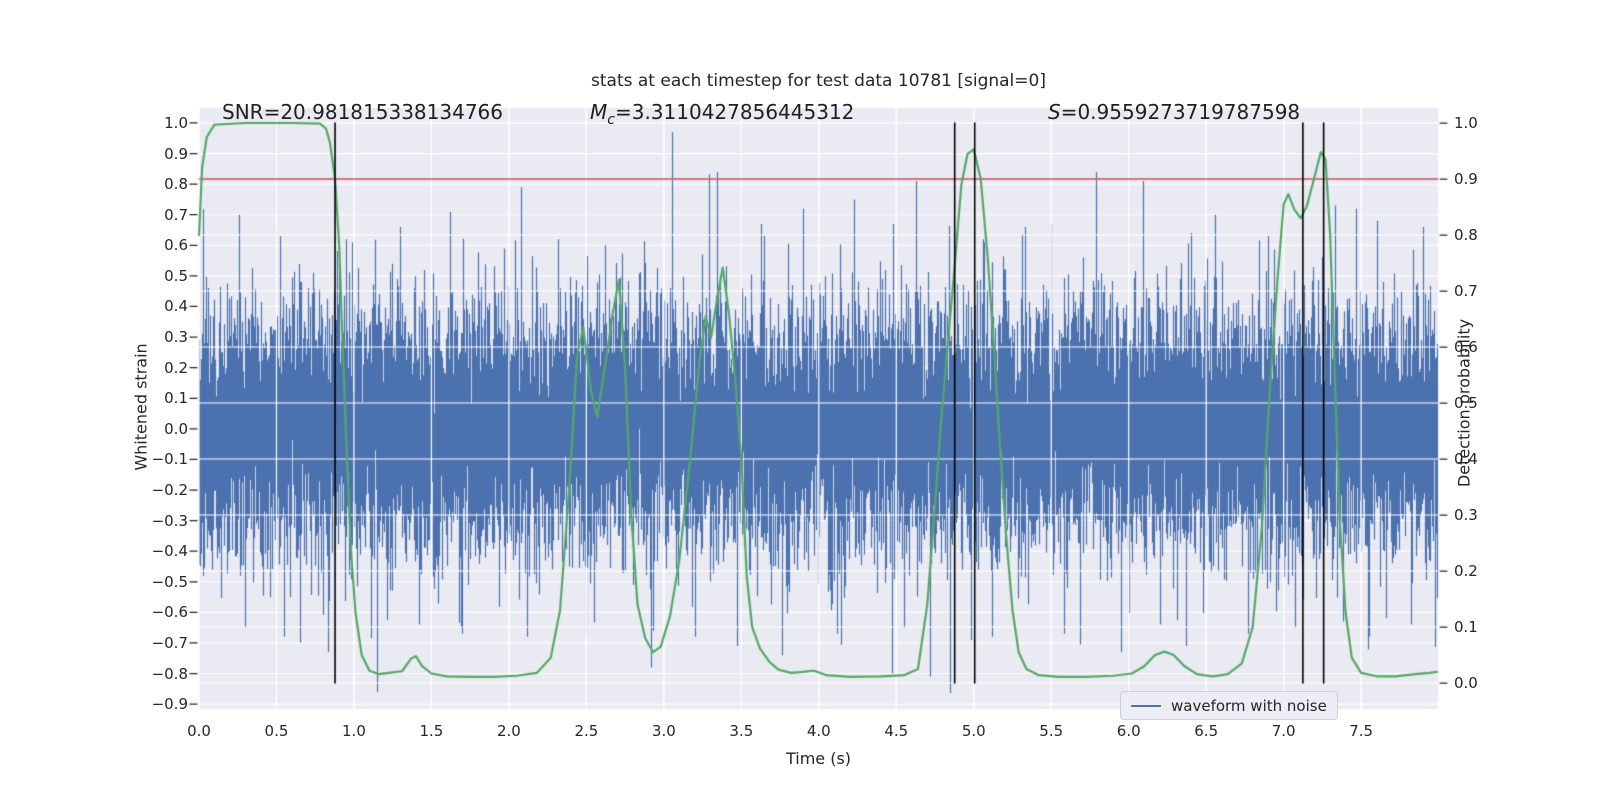 The height and width of the screenshot is (800, 1600). Describe the element at coordinates (176, 337) in the screenshot. I see `y-left-tick-label: 0.3` at that location.